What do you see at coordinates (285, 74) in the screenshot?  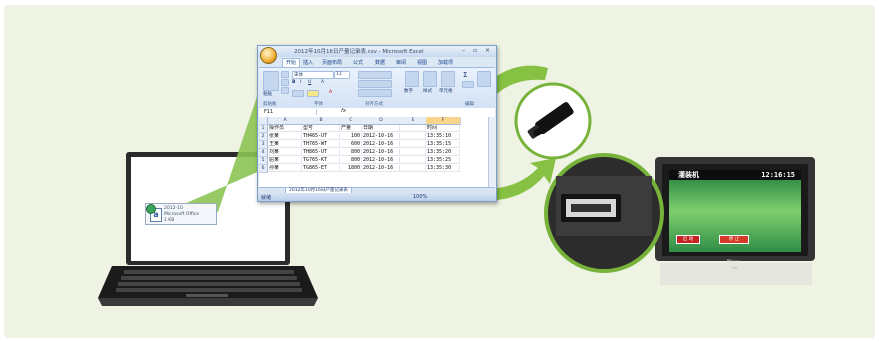 I see `cut-icon` at bounding box center [285, 74].